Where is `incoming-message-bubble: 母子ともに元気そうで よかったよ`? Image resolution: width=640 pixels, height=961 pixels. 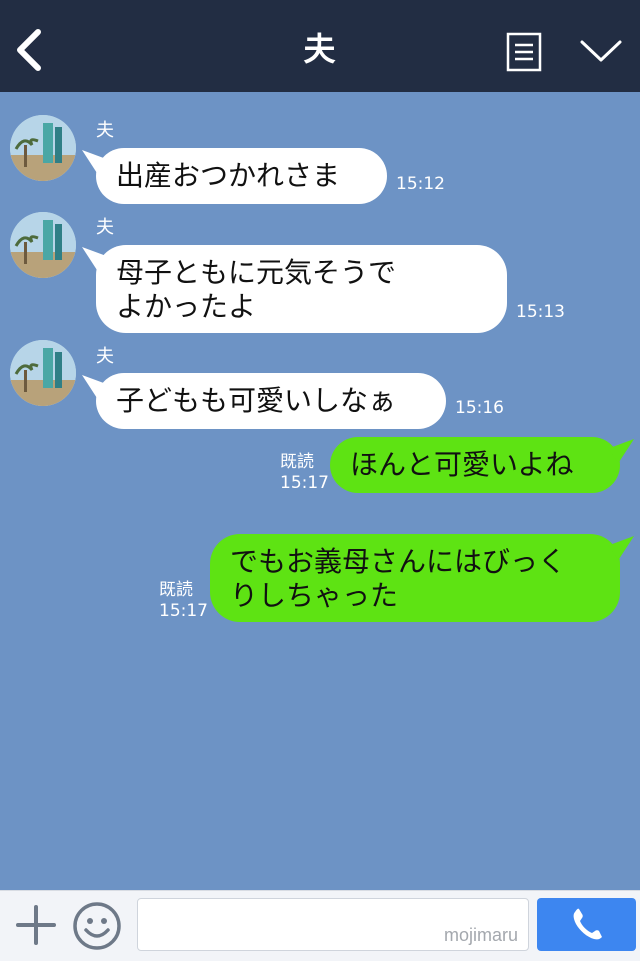
incoming-message-bubble: 母子ともに元気そうで よかったよ is located at coordinates (301, 289).